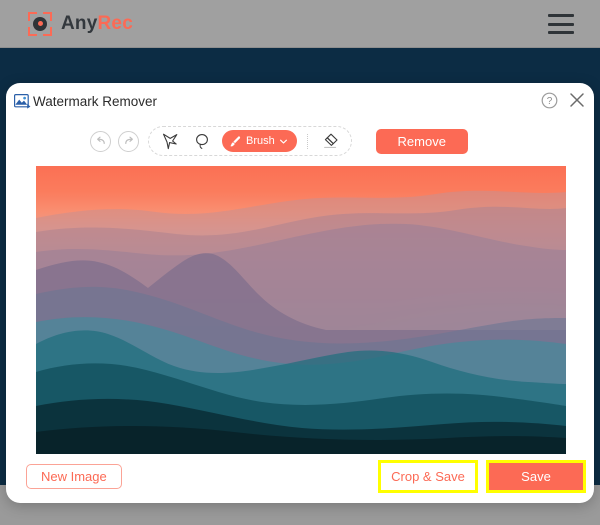 Image resolution: width=600 pixels, height=525 pixels. Describe the element at coordinates (330, 141) in the screenshot. I see `eraser-icon` at that location.